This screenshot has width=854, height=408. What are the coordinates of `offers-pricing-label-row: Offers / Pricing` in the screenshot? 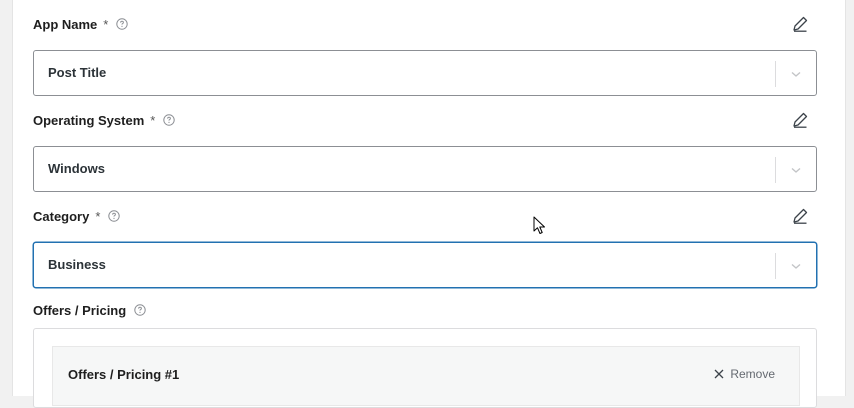 It's located at (425, 310).